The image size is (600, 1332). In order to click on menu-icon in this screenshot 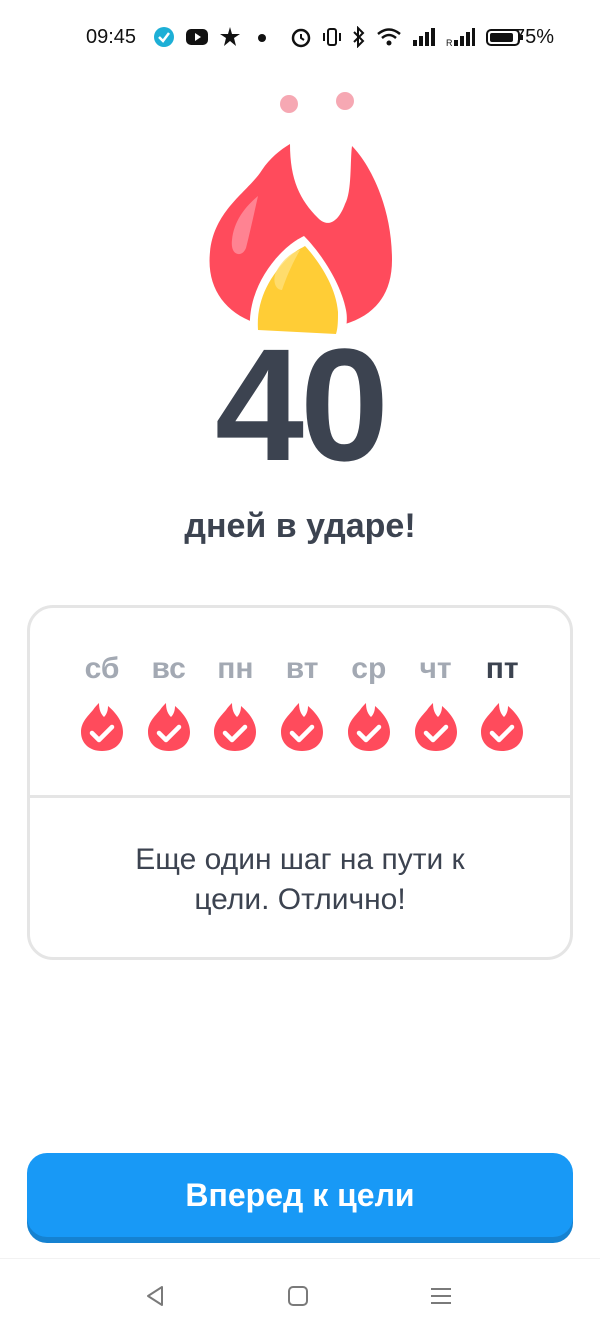, I will do `click(441, 1296)`.